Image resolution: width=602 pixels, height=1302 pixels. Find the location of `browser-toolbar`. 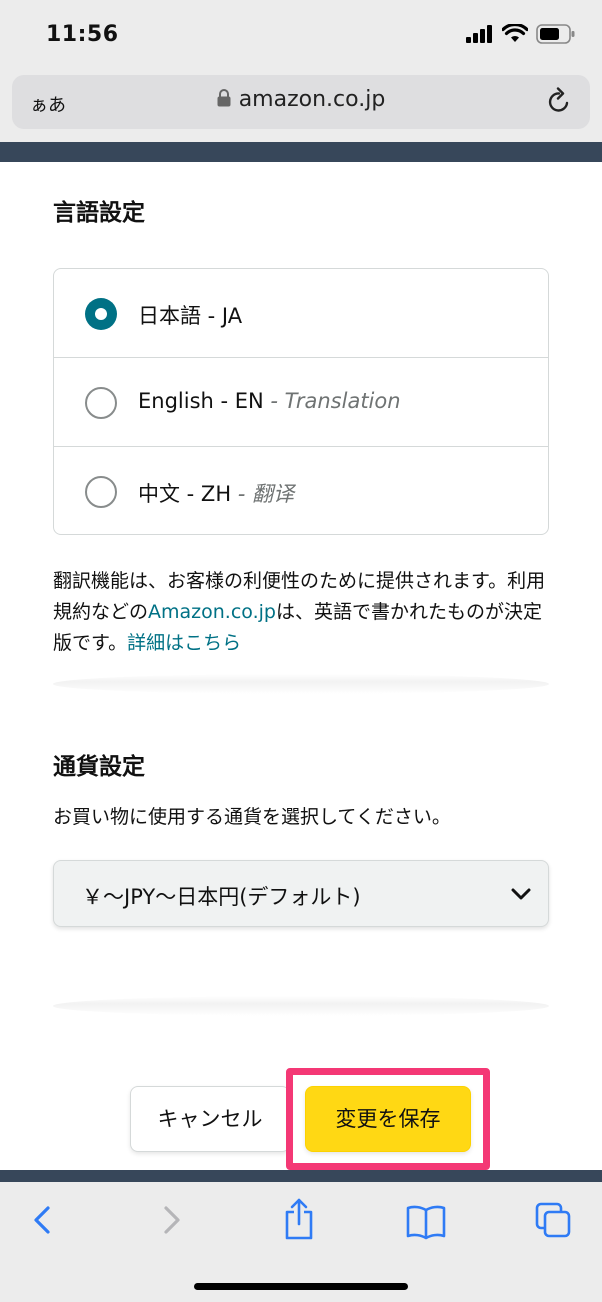

browser-toolbar is located at coordinates (301, 1242).